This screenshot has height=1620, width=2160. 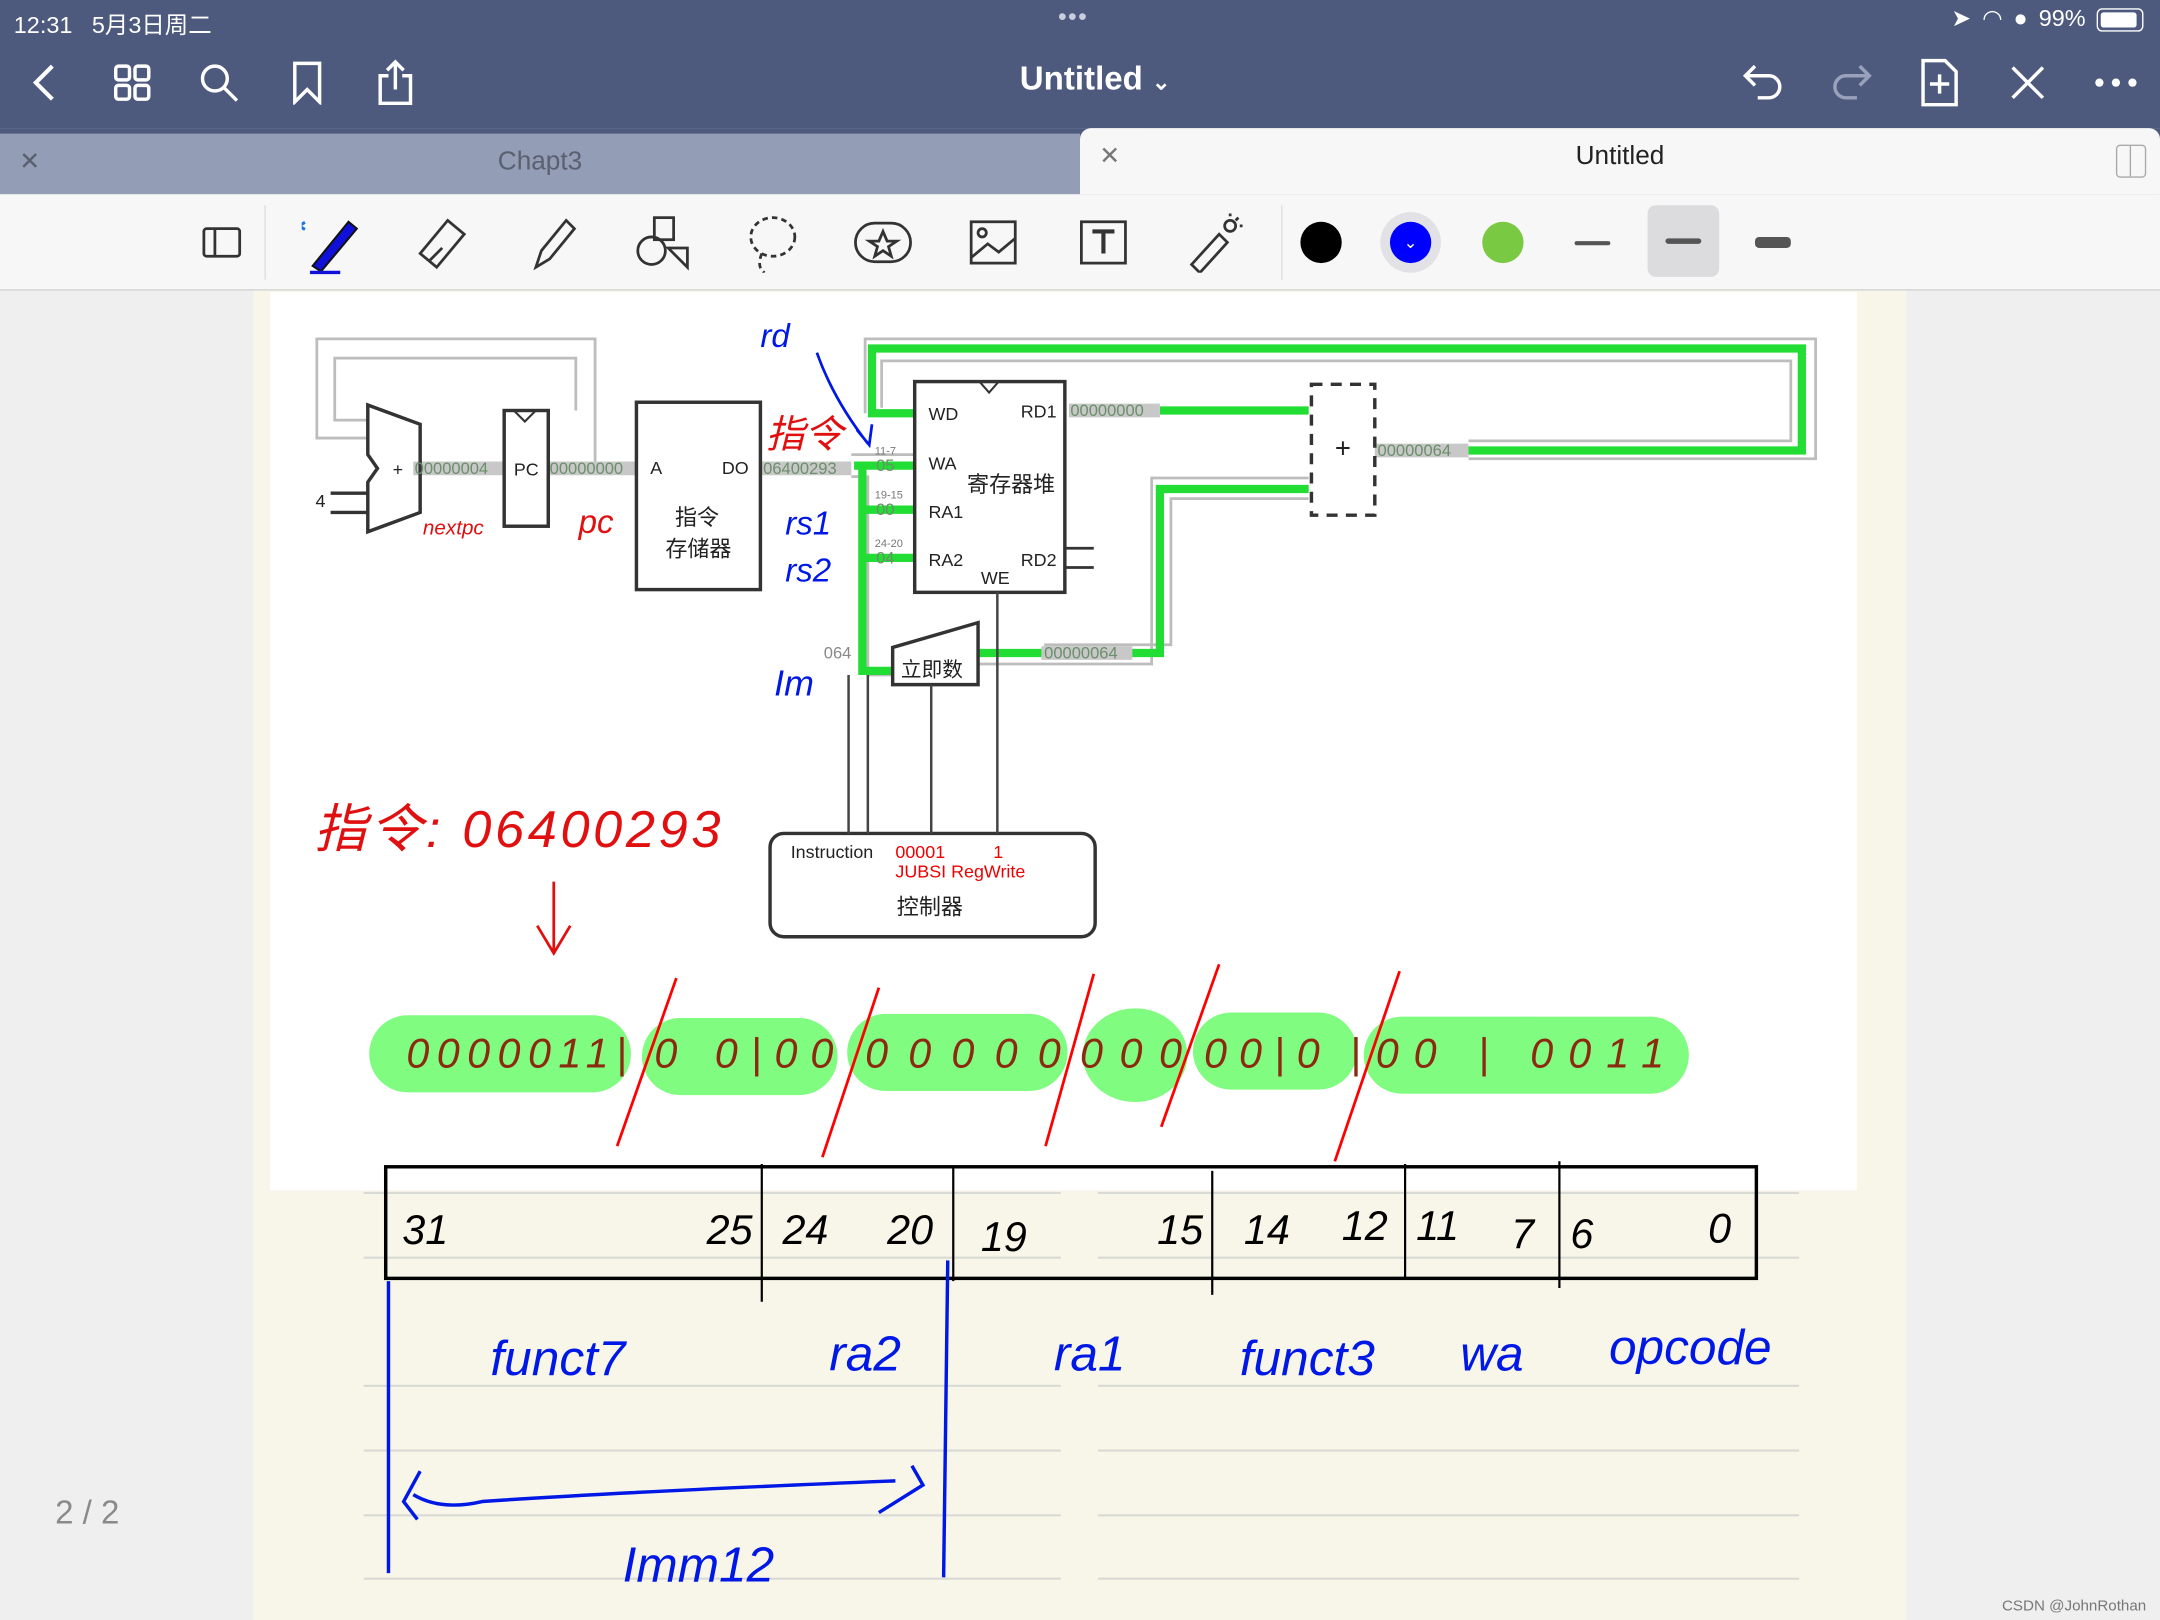 What do you see at coordinates (1507, 1054) in the screenshot?
I see `binary-group: |00 | 0011` at bounding box center [1507, 1054].